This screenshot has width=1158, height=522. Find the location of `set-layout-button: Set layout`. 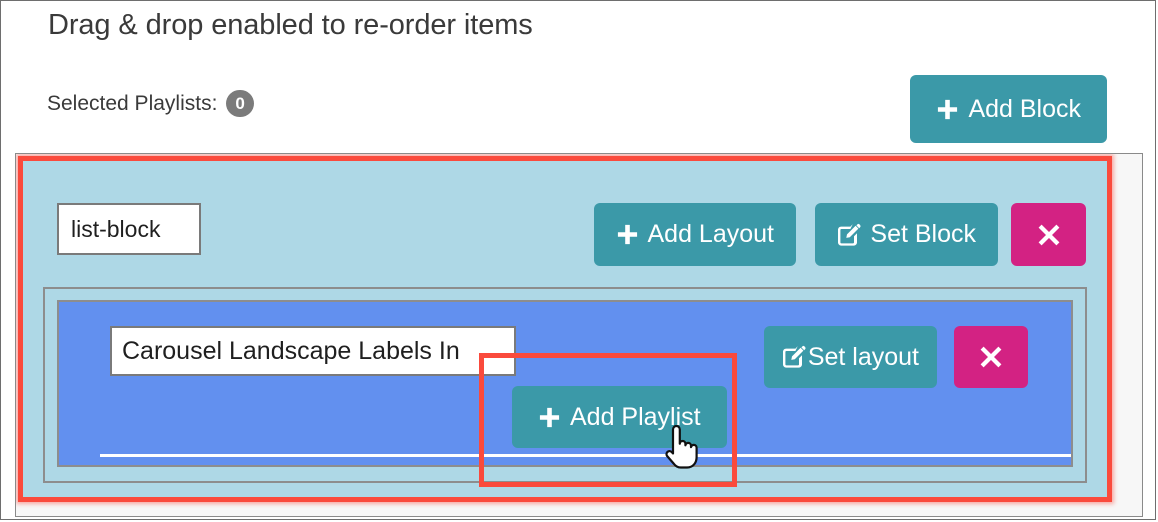

set-layout-button: Set layout is located at coordinates (850, 357).